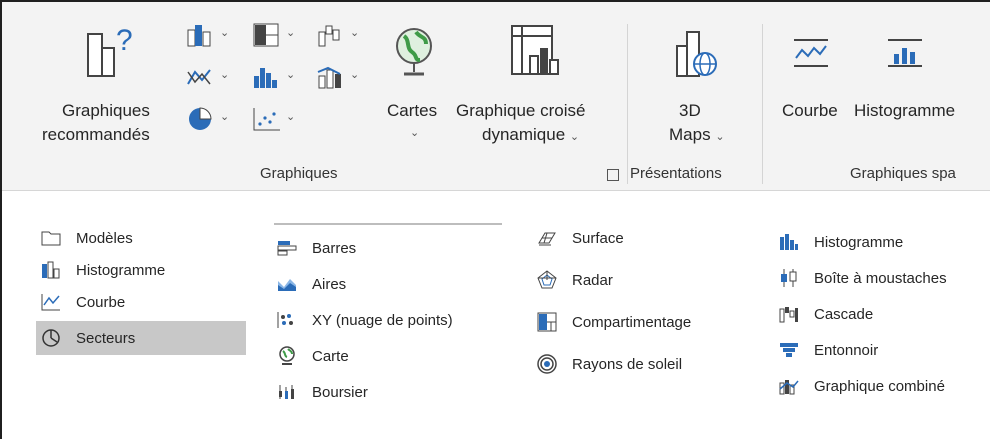 The image size is (990, 439). What do you see at coordinates (903, 173) in the screenshot?
I see `sparklines-group-label: Graphiques spa` at bounding box center [903, 173].